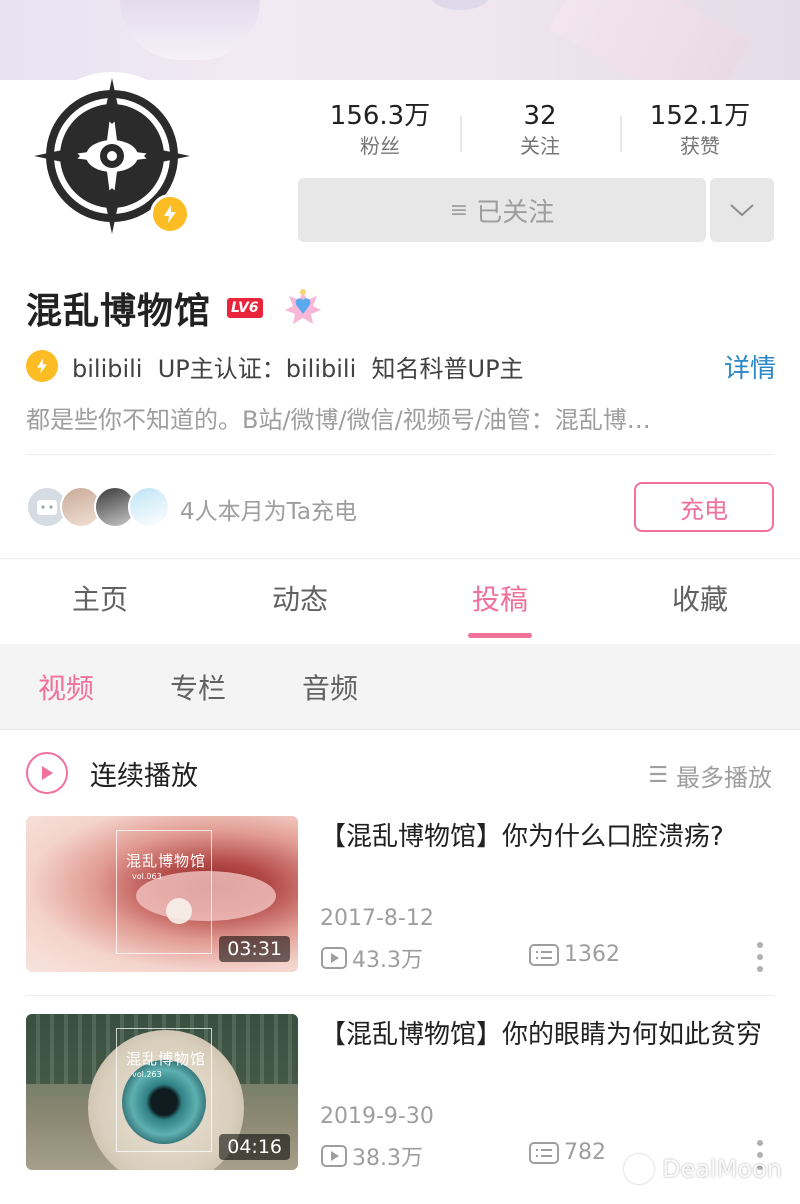 The image size is (800, 1204). Describe the element at coordinates (330, 687) in the screenshot. I see `subtab-audio: 音频` at that location.